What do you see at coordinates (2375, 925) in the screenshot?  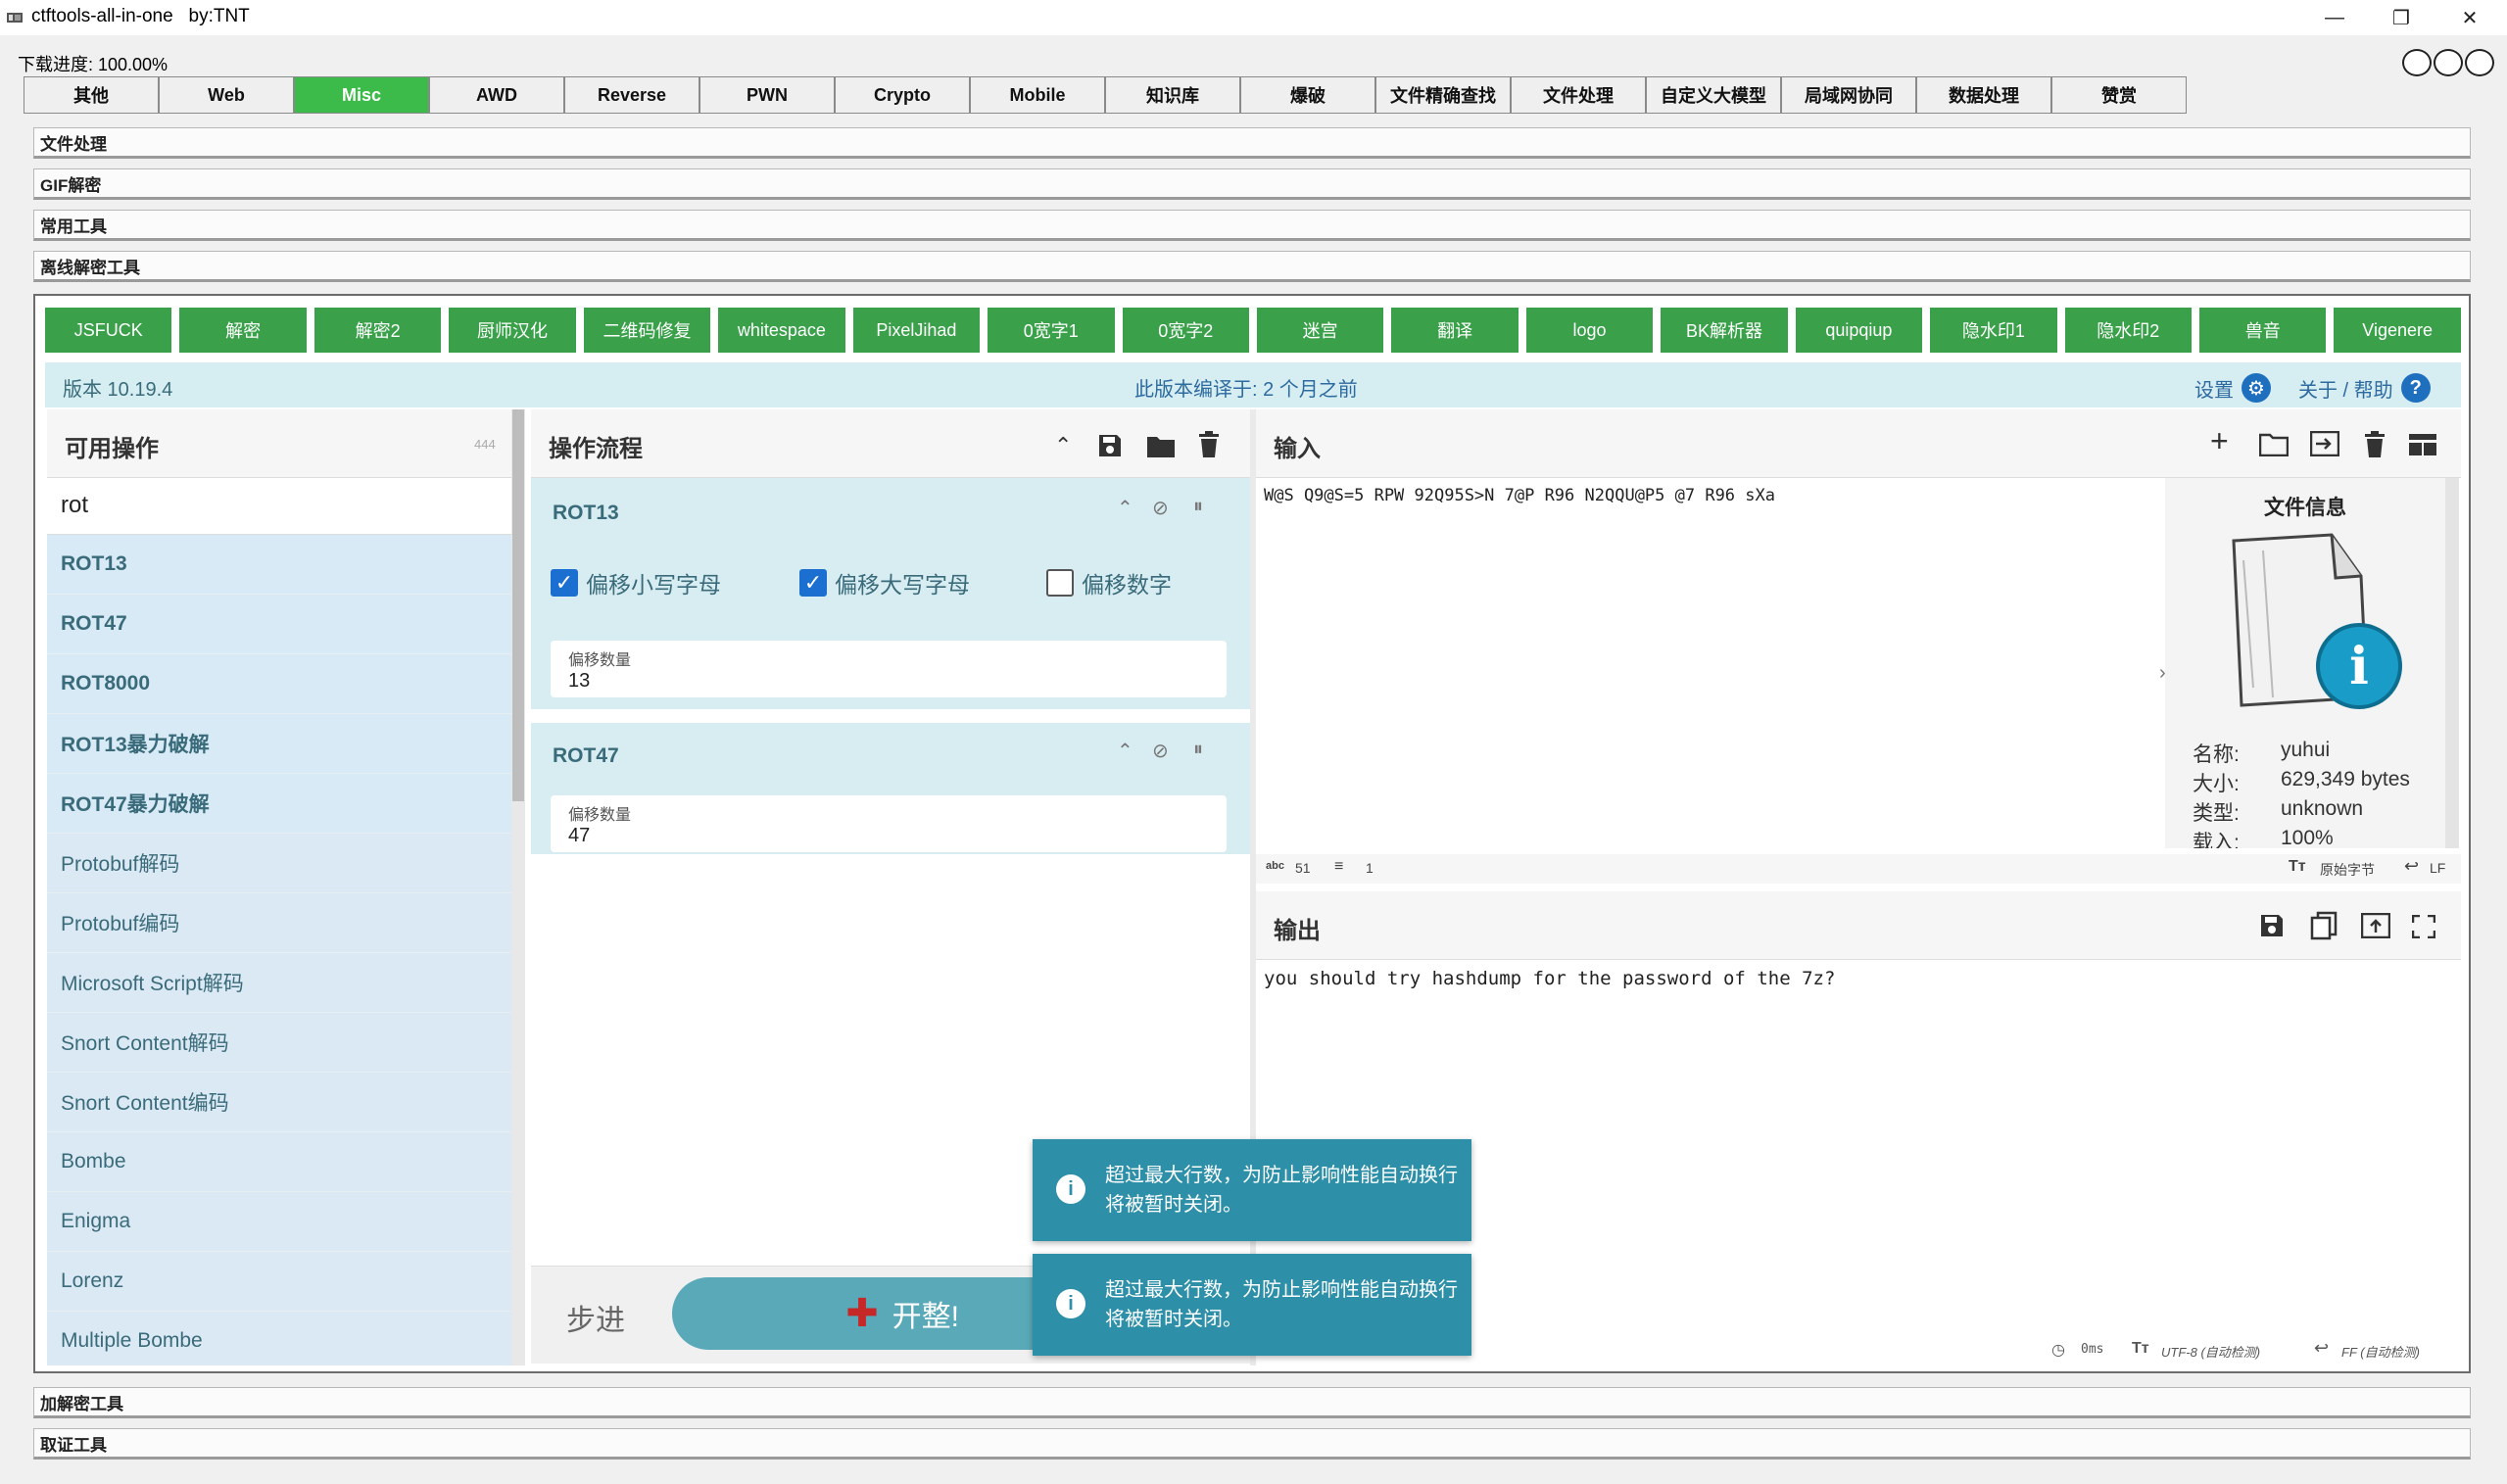 I see `replace-input-icon` at bounding box center [2375, 925].